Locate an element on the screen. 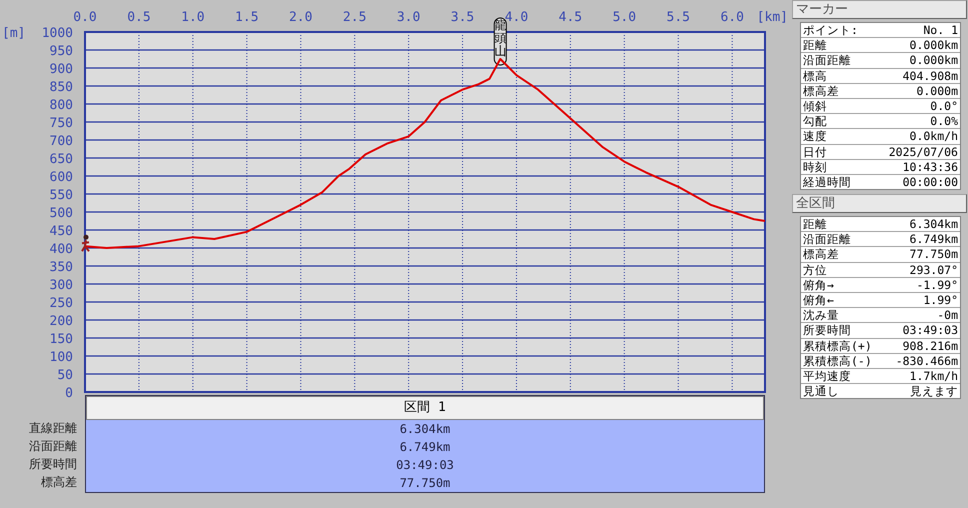 This screenshot has width=968, height=508. y-tick-label: 300 is located at coordinates (61, 285).